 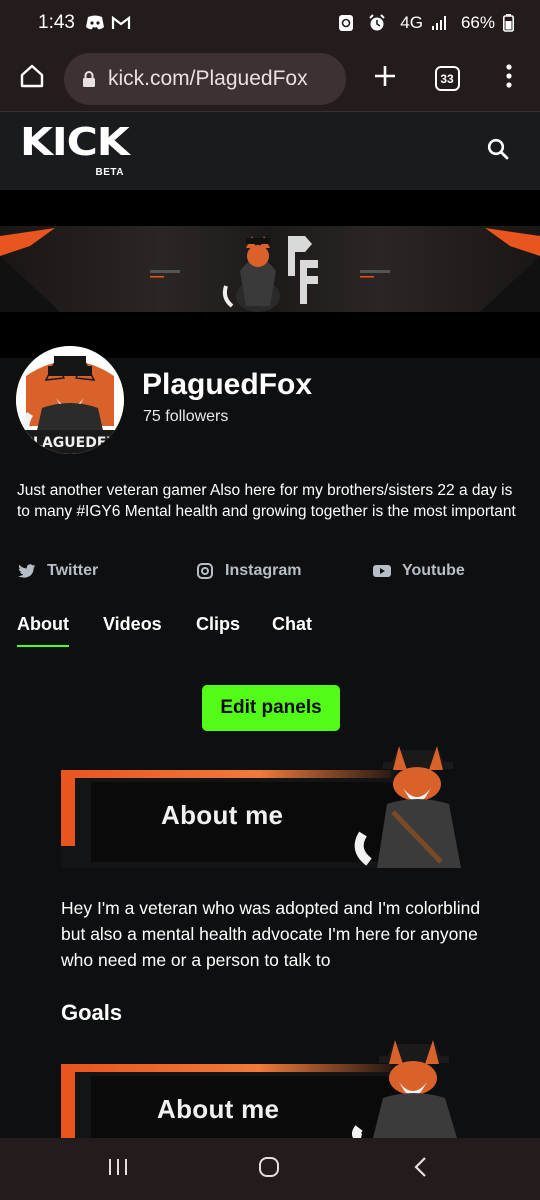 What do you see at coordinates (270, 151) in the screenshot?
I see `site-header: KICK BETA` at bounding box center [270, 151].